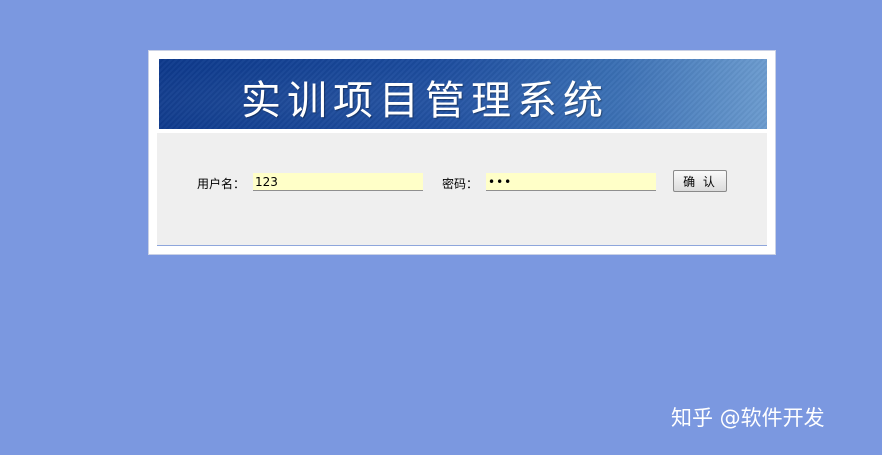  I want to click on system-title: 实训项目管理系统, so click(425, 101).